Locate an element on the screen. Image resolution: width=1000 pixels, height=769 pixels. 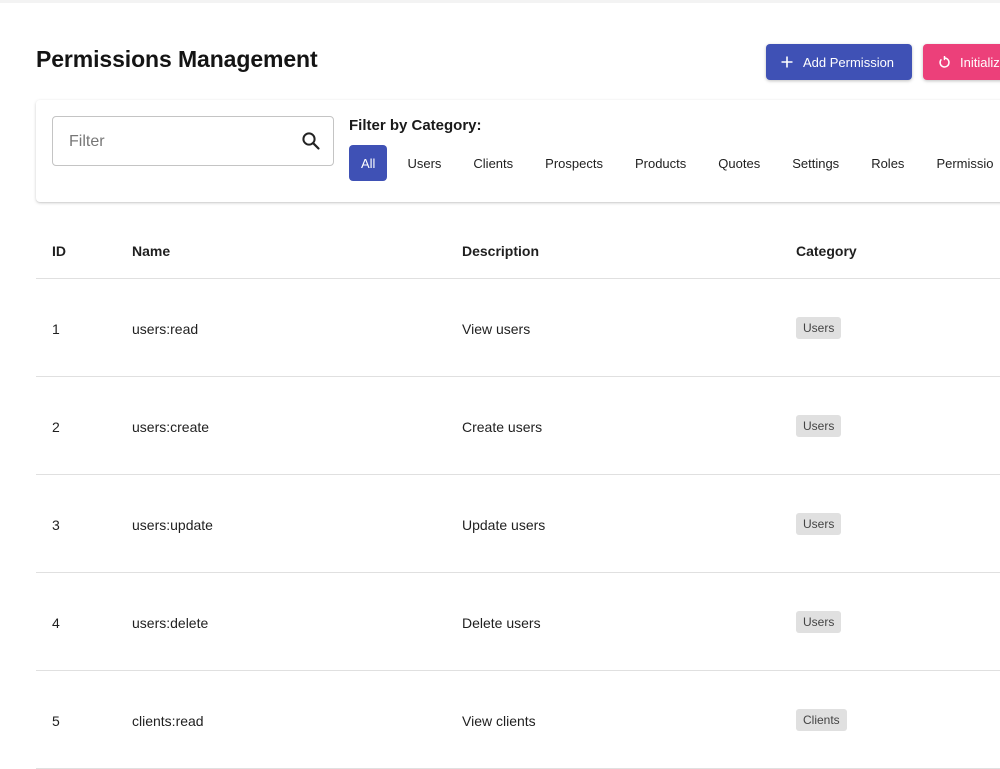
app-bar-divider is located at coordinates (500, 1).